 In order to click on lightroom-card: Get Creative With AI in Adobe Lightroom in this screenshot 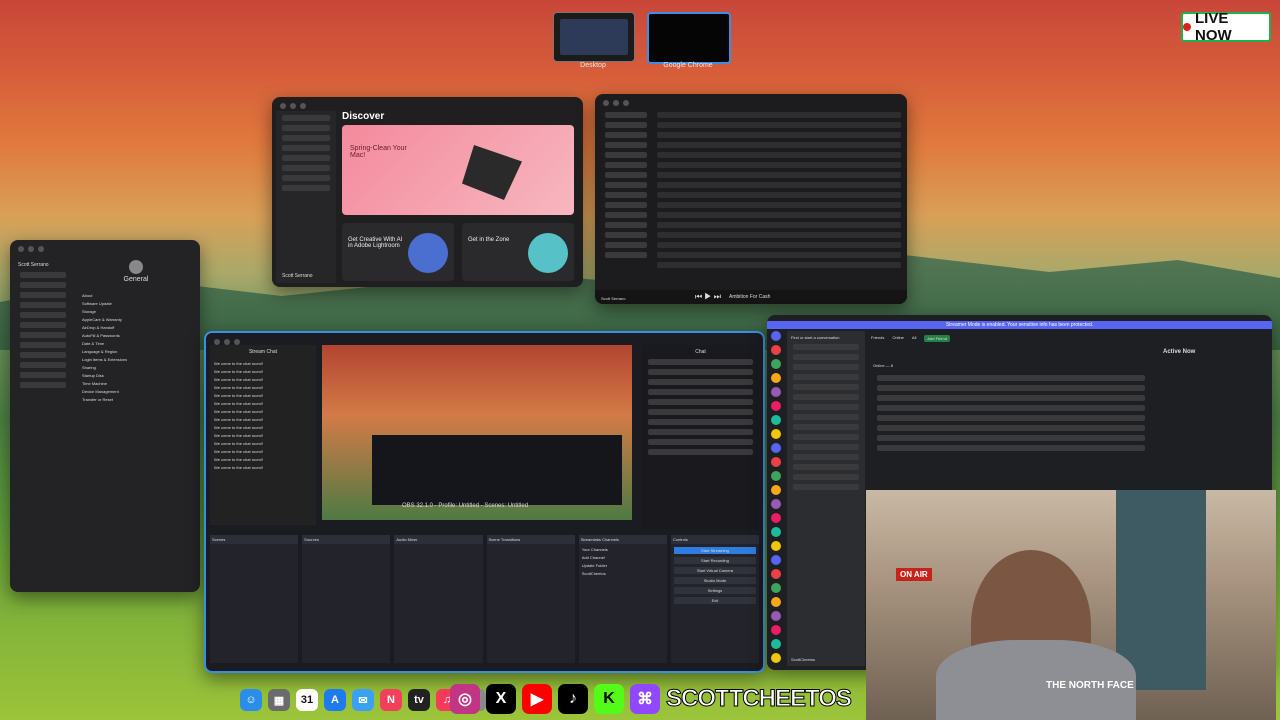, I will do `click(398, 252)`.